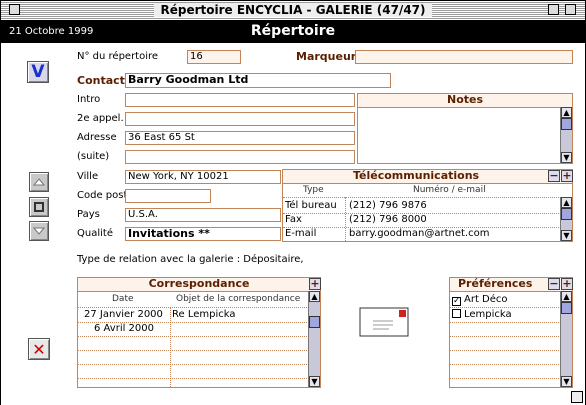 The width and height of the screenshot is (586, 405). I want to click on delete-button: ✕, so click(39, 349).